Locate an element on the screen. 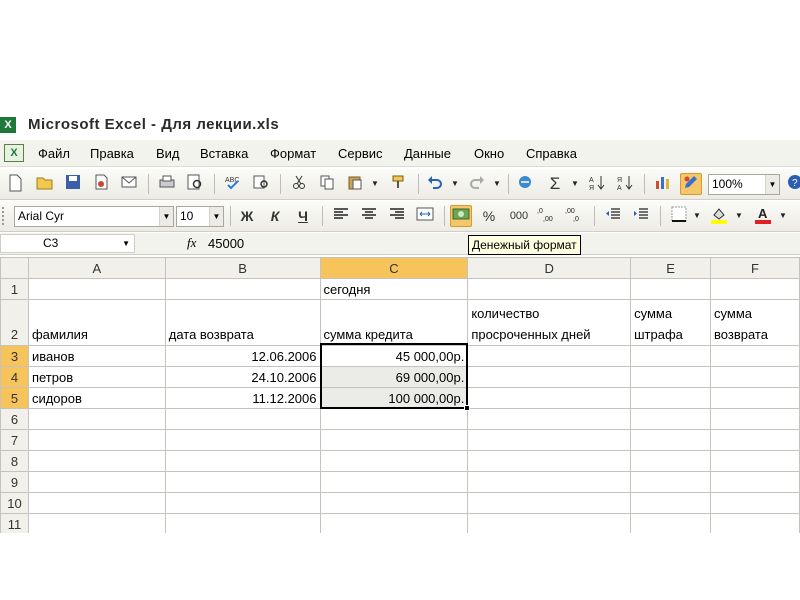 The height and width of the screenshot is (600, 800). cell-f3 is located at coordinates (755, 356).